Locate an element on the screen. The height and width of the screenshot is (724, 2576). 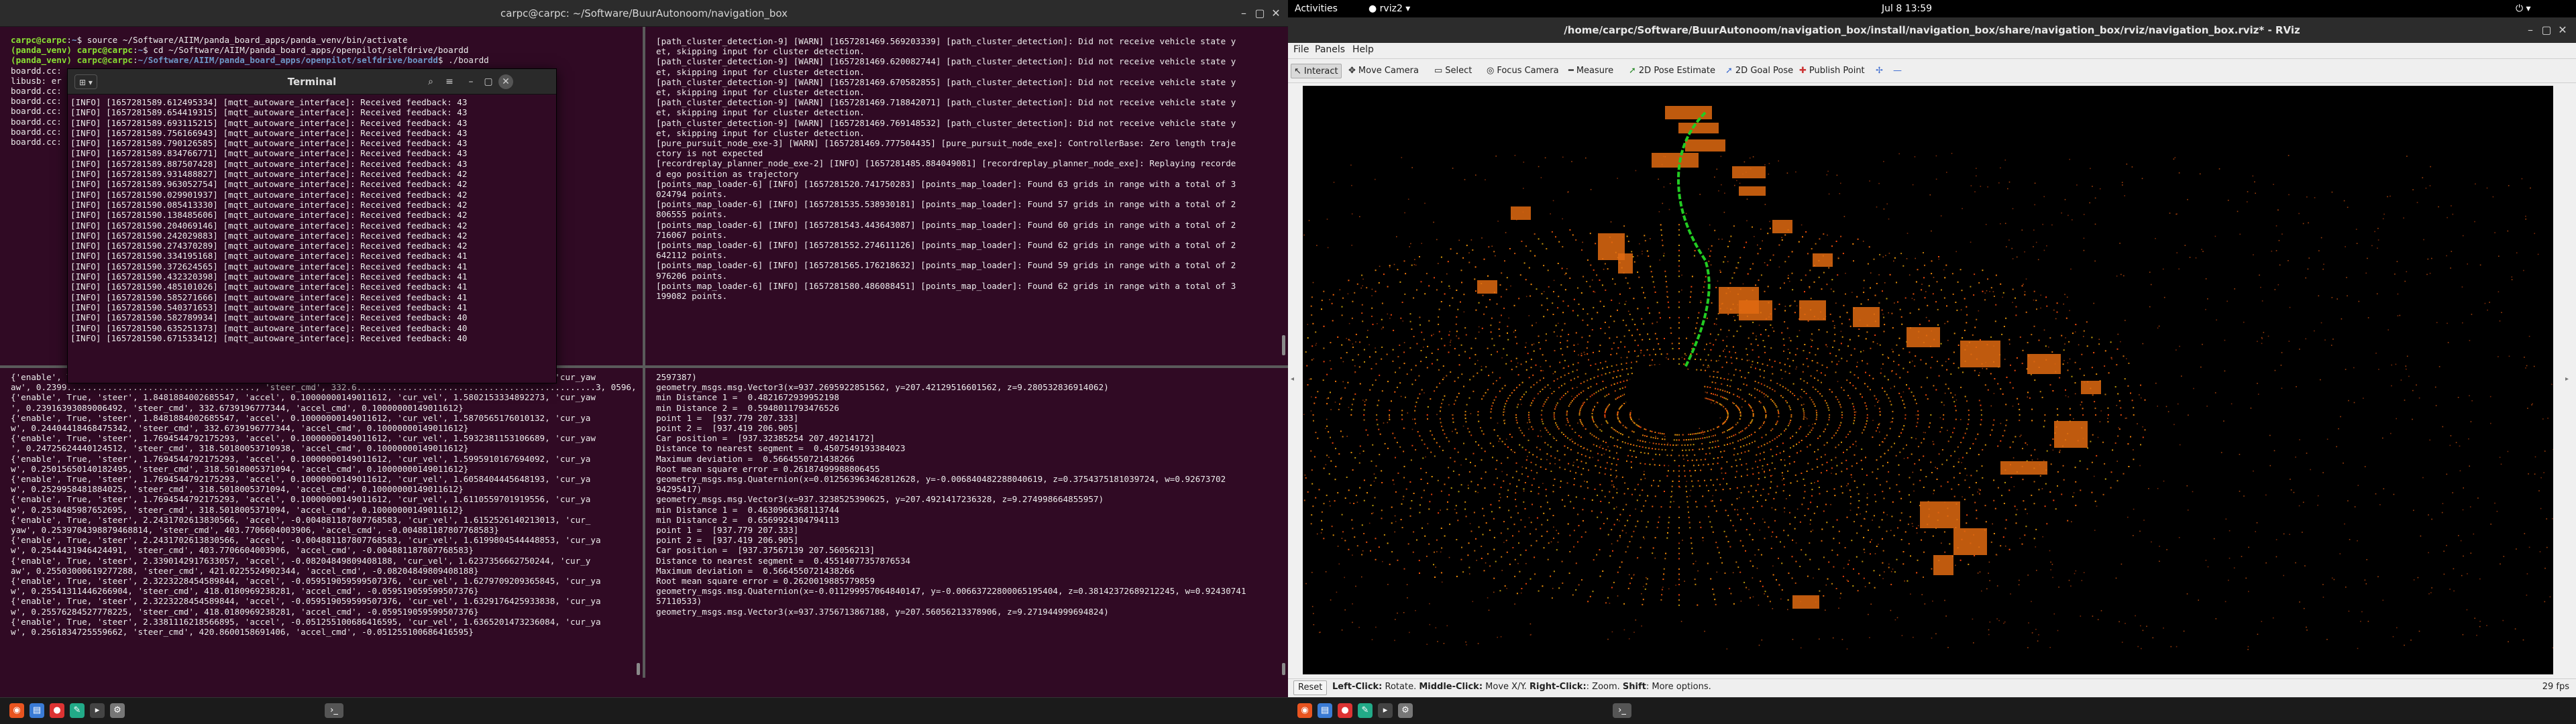
app-menu: ● rviz2 ▾ is located at coordinates (1389, 8).